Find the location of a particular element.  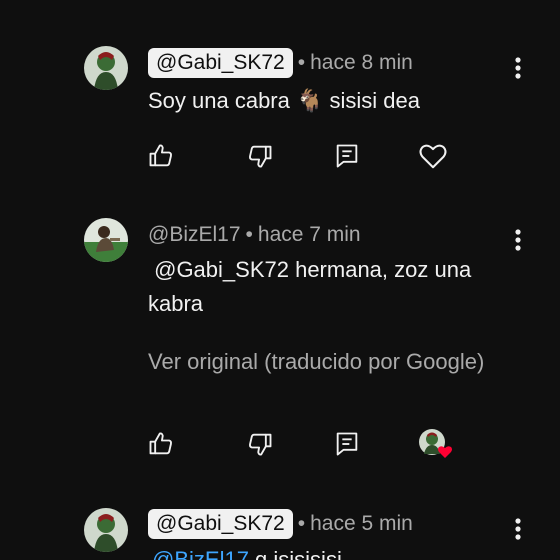

comment-header: @BizEl17 • hace 7 min is located at coordinates (254, 235).